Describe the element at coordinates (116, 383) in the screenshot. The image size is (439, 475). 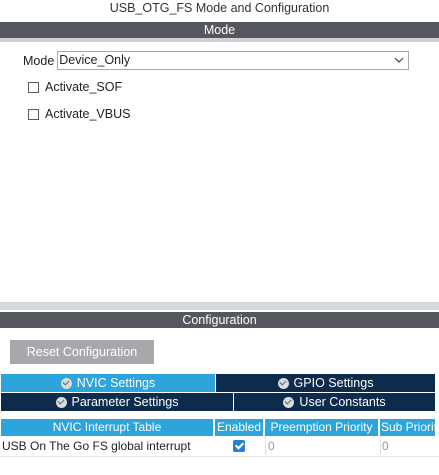
I see `tab-label: NVIC Settings` at that location.